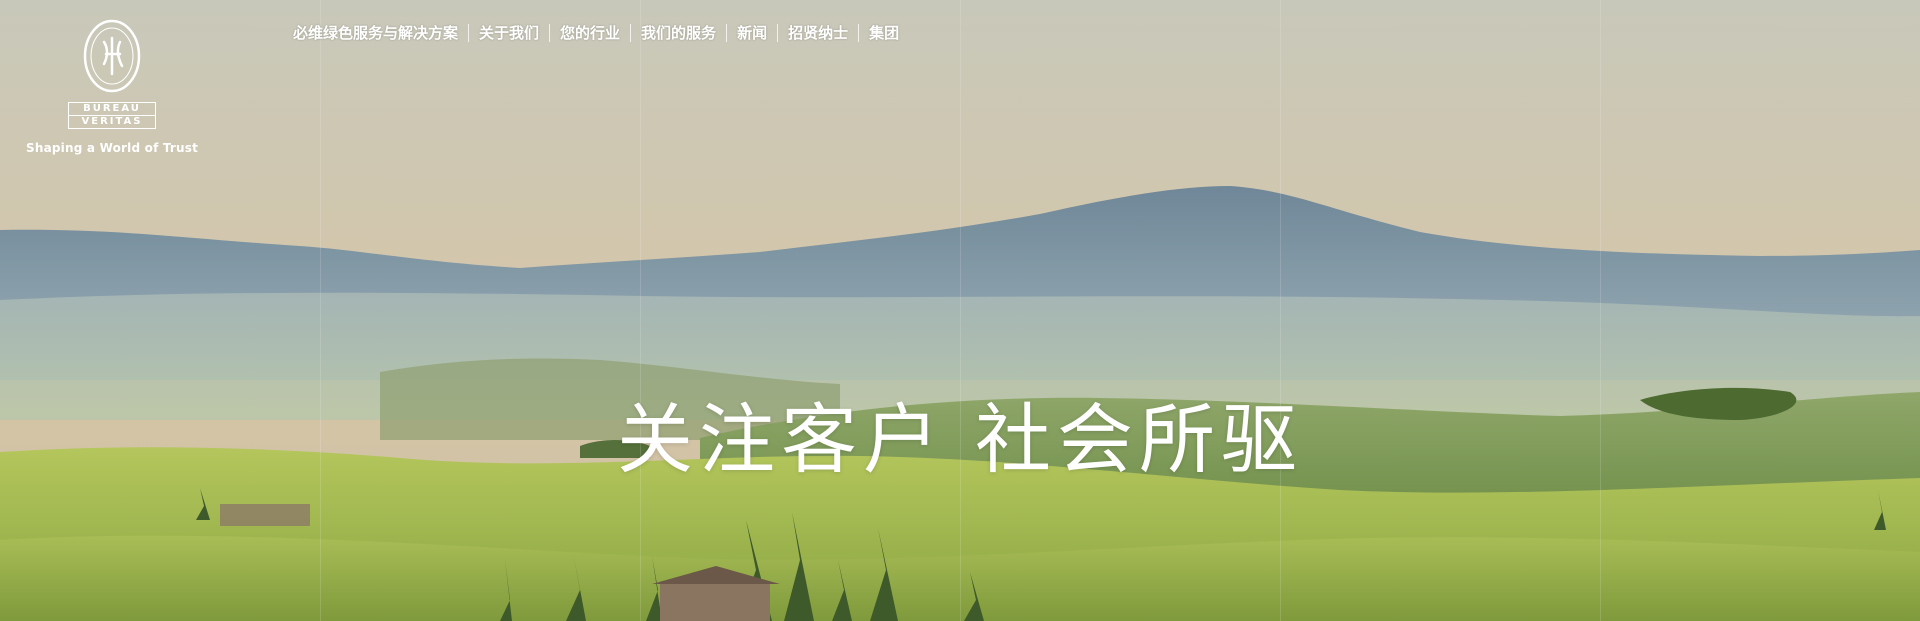 This screenshot has height=621, width=1920. What do you see at coordinates (509, 32) in the screenshot?
I see `nav-item-about-us: 关于我们` at bounding box center [509, 32].